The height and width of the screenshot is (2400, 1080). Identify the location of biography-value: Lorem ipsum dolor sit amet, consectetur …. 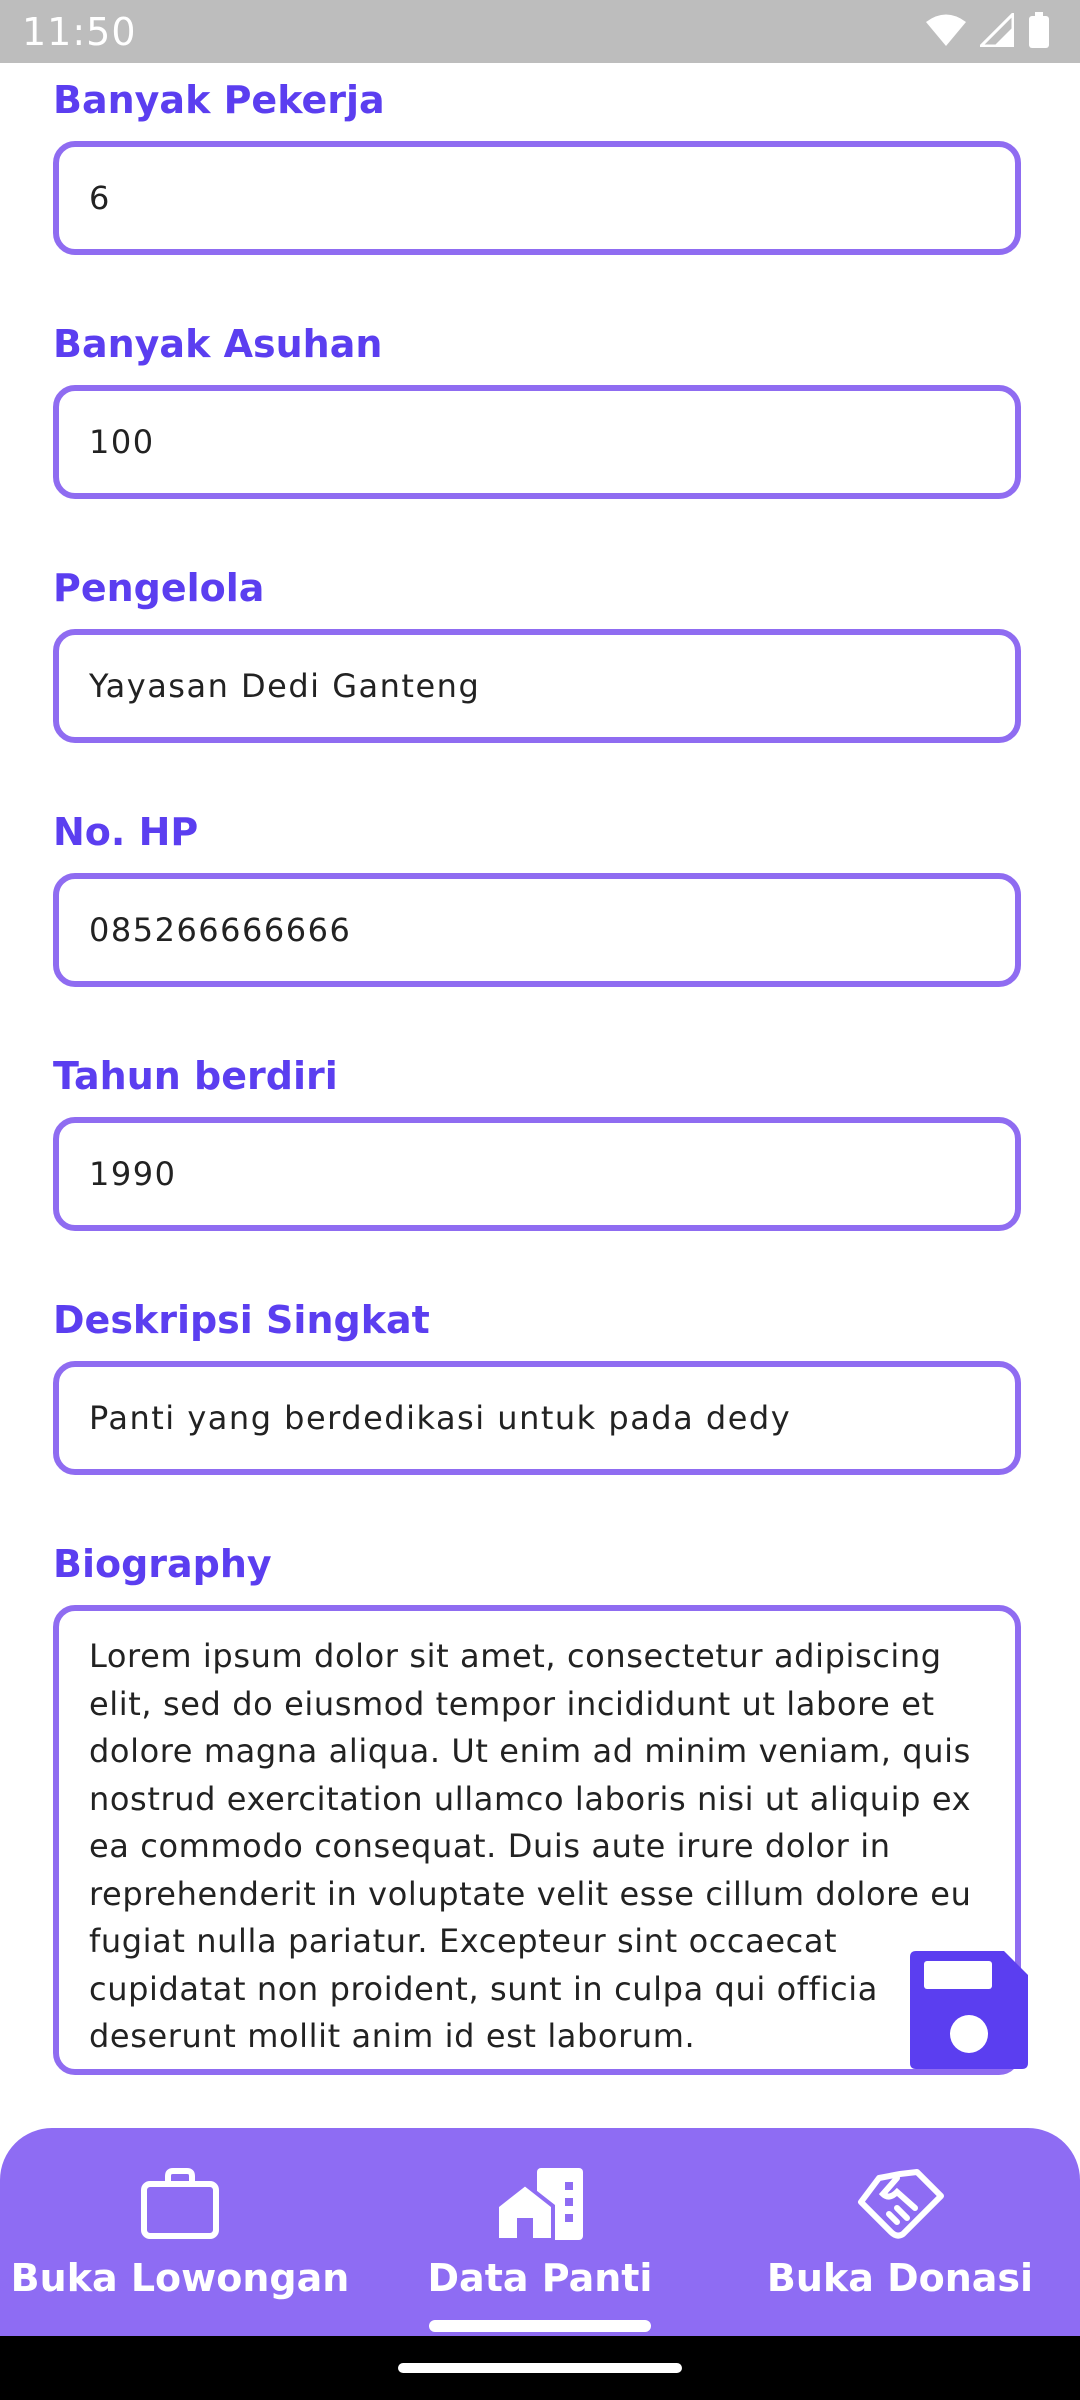
(530, 1846).